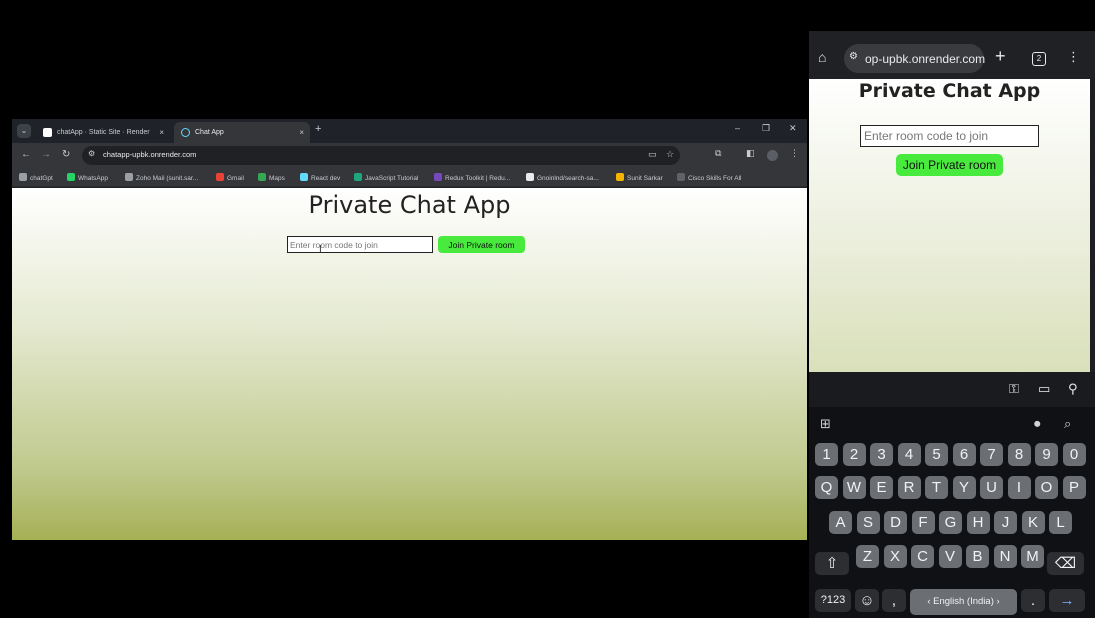 The image size is (1095, 618). I want to click on key-7: 7, so click(991, 454).